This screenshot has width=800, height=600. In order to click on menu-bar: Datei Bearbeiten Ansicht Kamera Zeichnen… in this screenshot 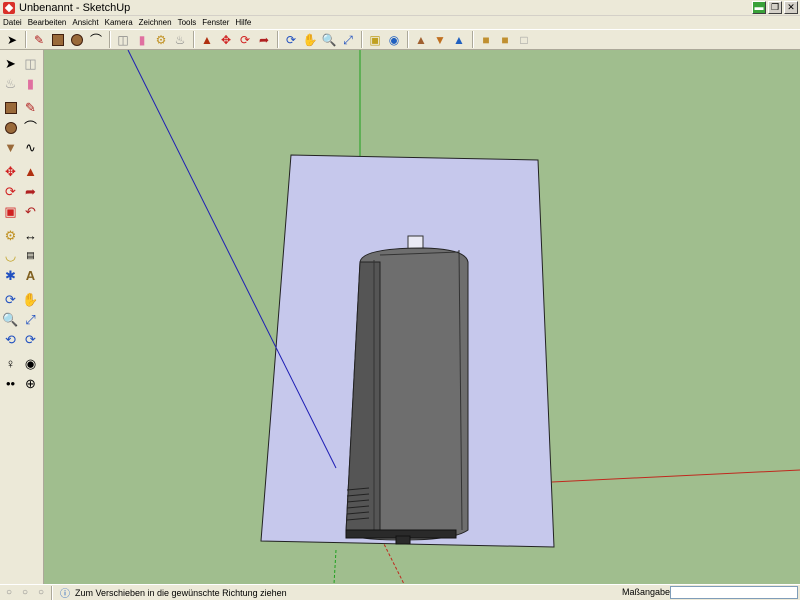, I will do `click(400, 22)`.